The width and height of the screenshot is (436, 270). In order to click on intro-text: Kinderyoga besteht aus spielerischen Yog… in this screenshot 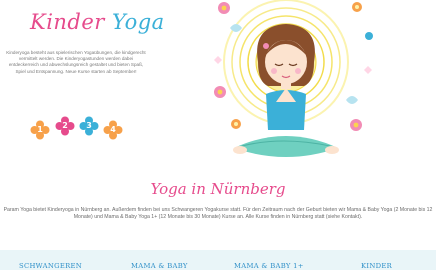, I will do `click(76, 62)`.